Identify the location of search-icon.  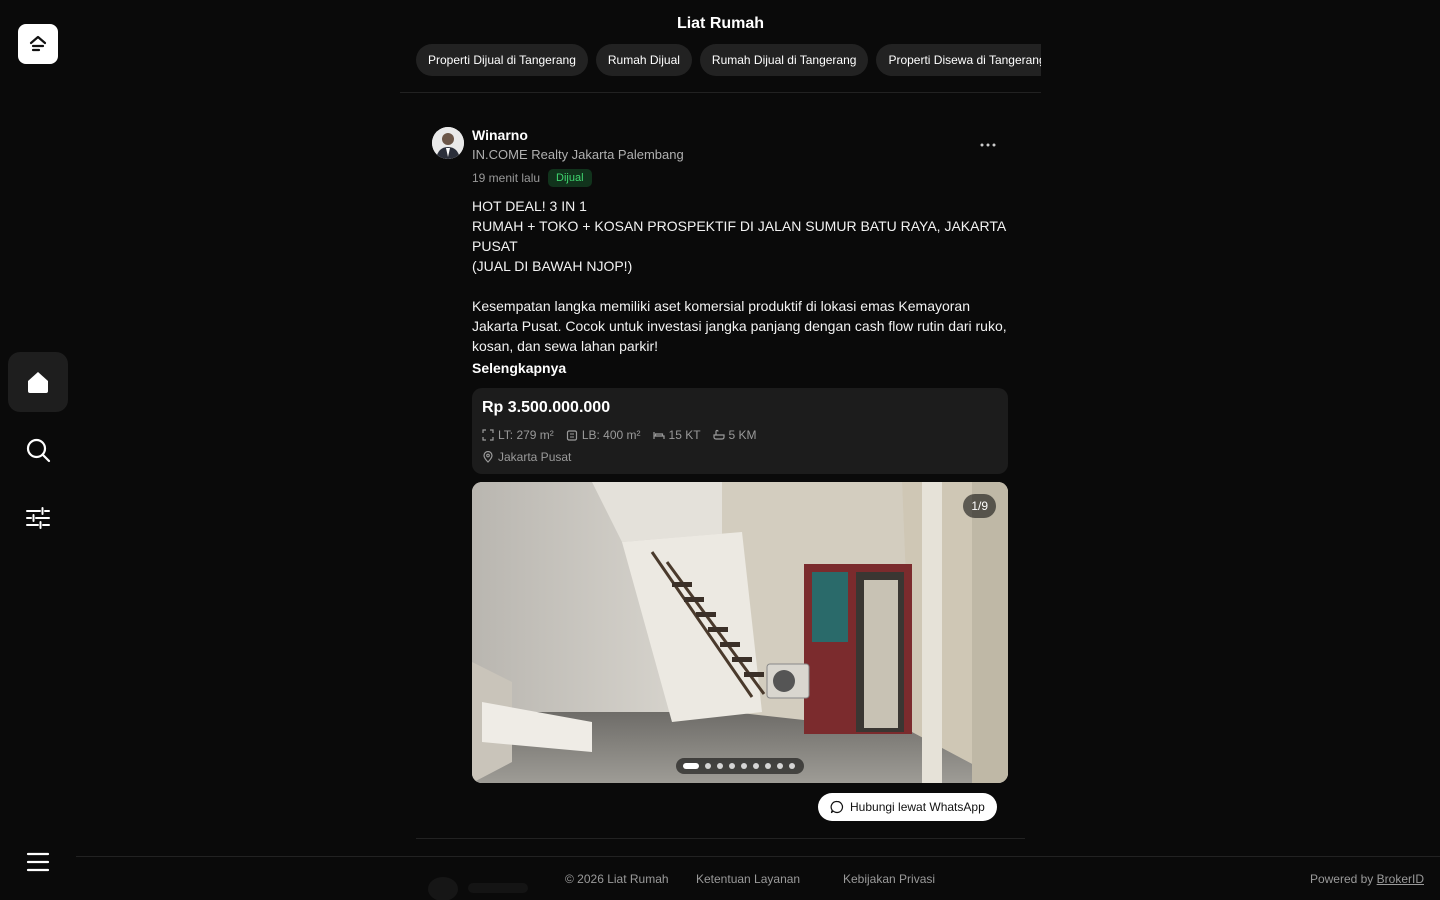
(38, 450).